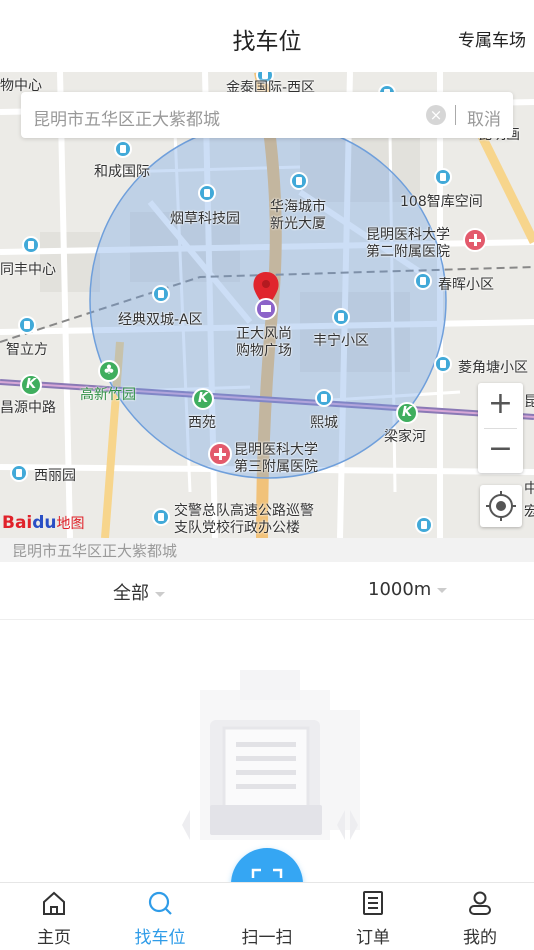 This screenshot has width=534, height=950. I want to click on top-header: 找车位 专属车场, so click(267, 36).